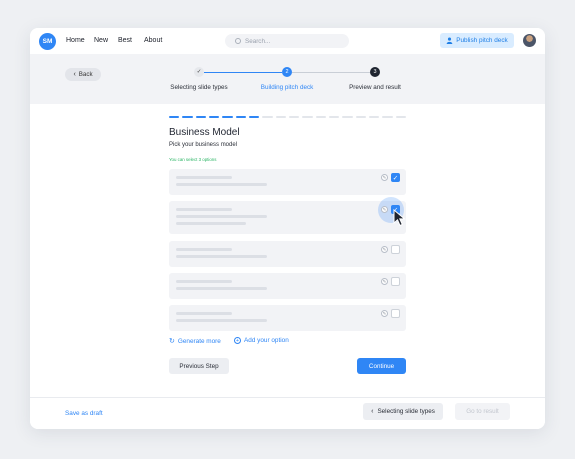  I want to click on step-1-marker: ✓, so click(199, 72).